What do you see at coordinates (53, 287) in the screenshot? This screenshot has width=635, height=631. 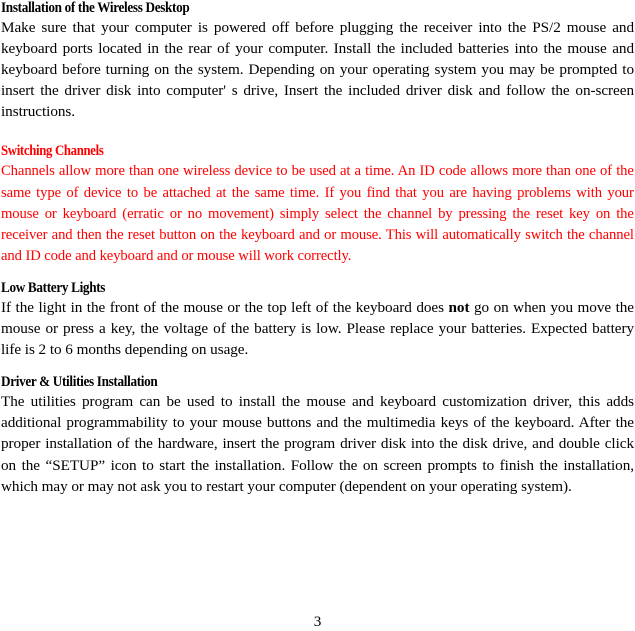 I see `heading-low-battery-lights: Low Battery Lights` at bounding box center [53, 287].